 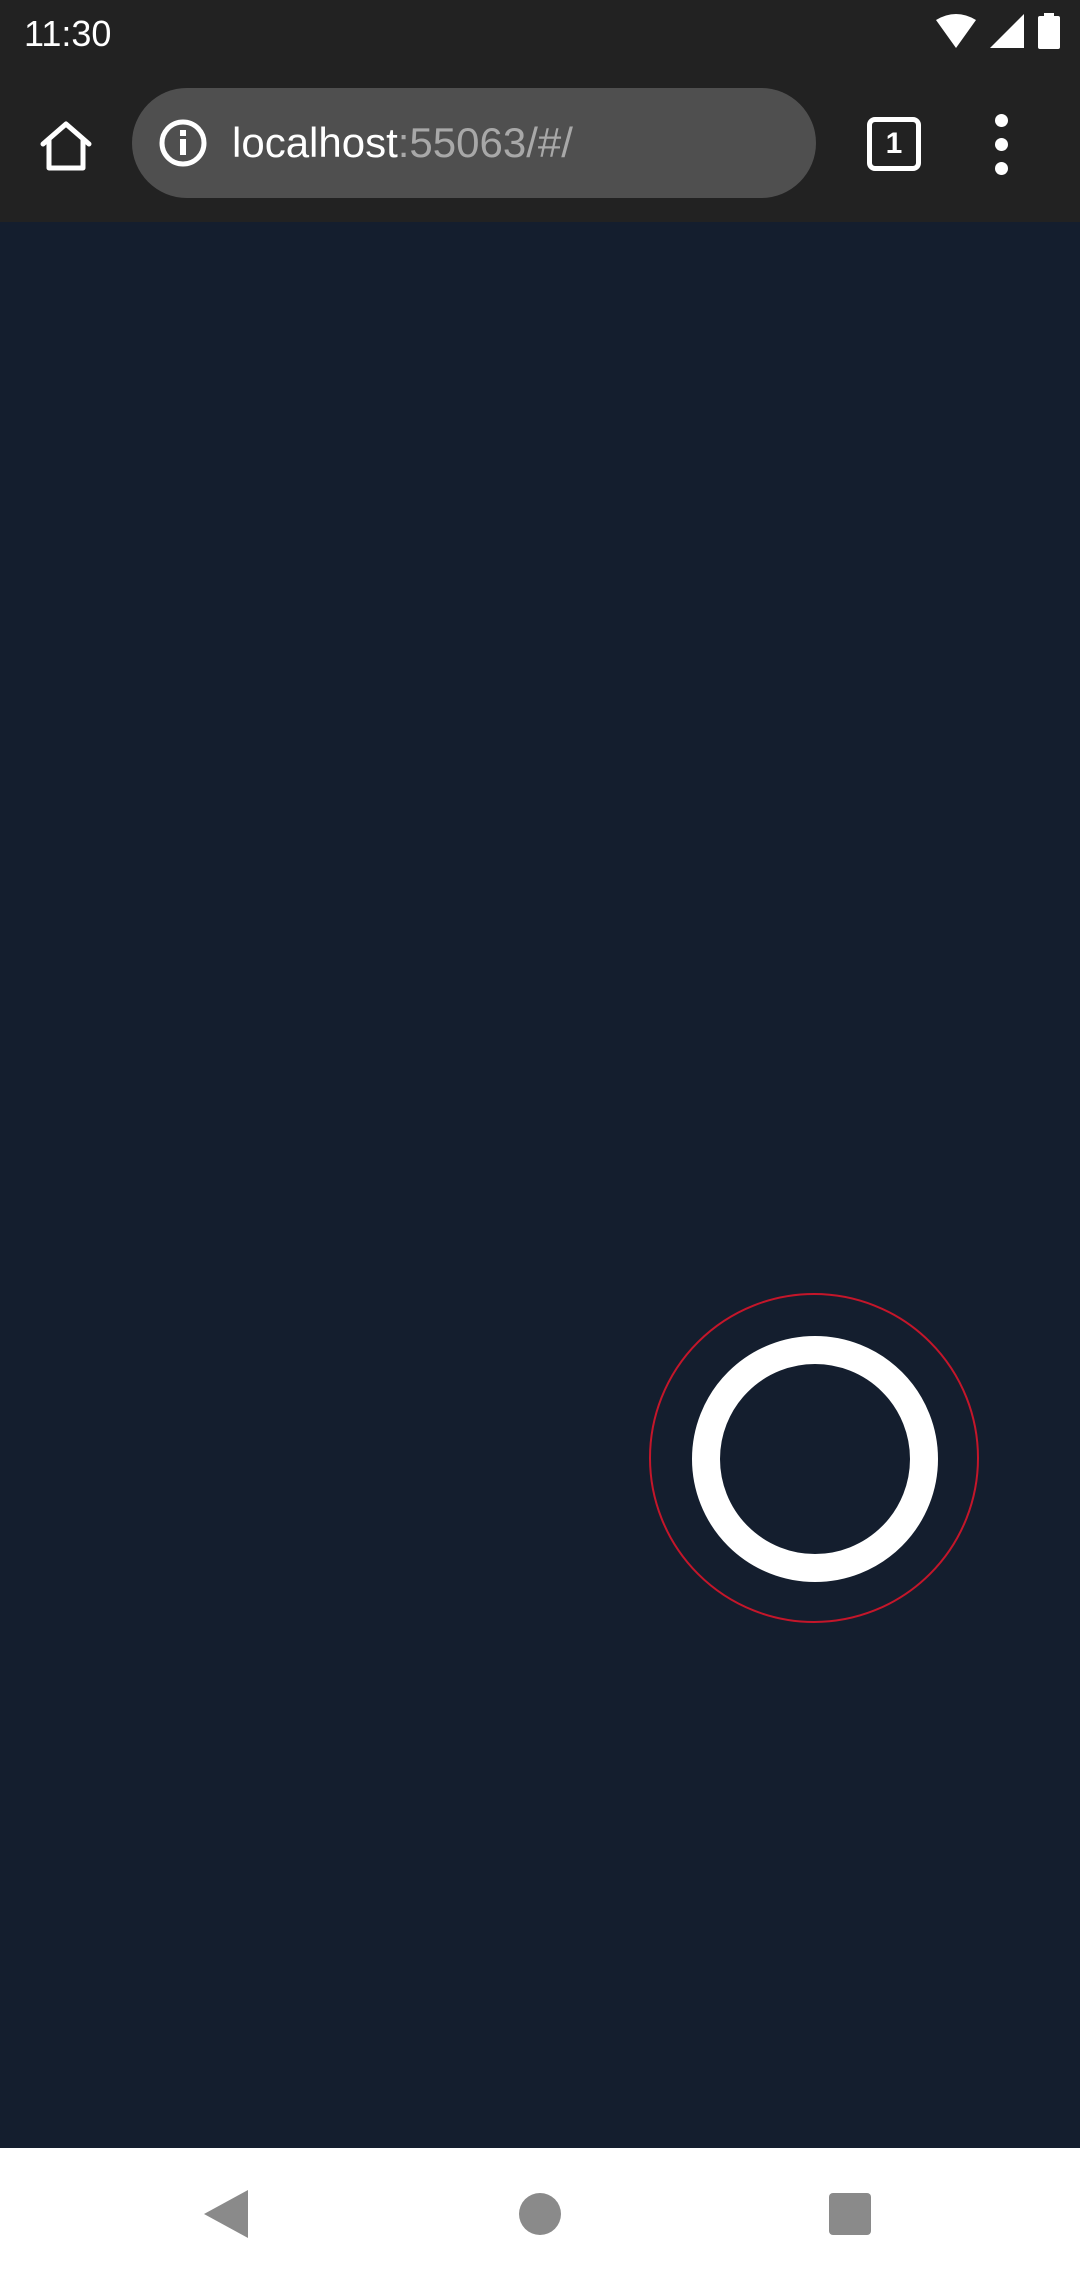 I want to click on system-nav-bar, so click(x=540, y=2214).